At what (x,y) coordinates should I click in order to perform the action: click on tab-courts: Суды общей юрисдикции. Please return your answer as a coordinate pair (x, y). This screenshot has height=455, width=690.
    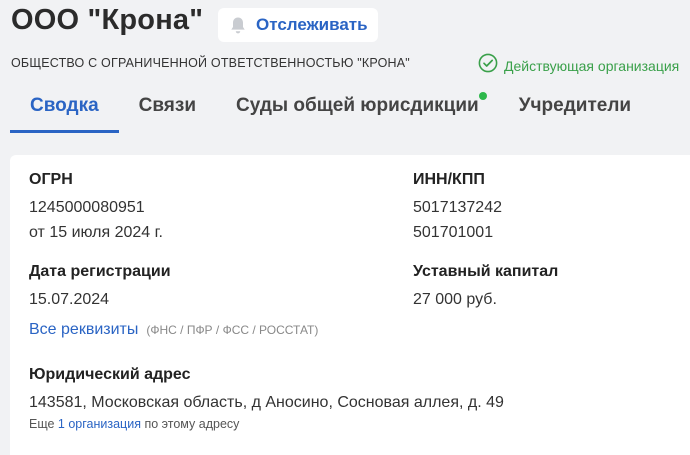
    Looking at the image, I should click on (357, 109).